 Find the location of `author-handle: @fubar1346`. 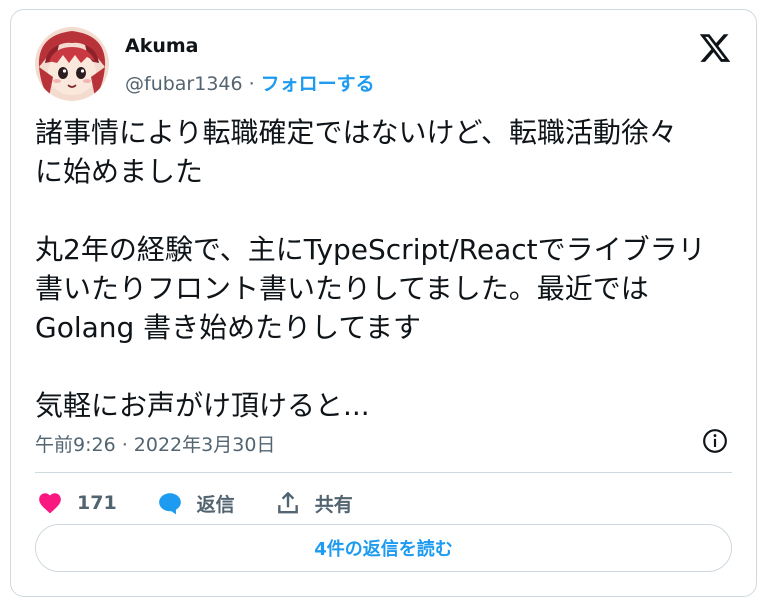

author-handle: @fubar1346 is located at coordinates (184, 84).